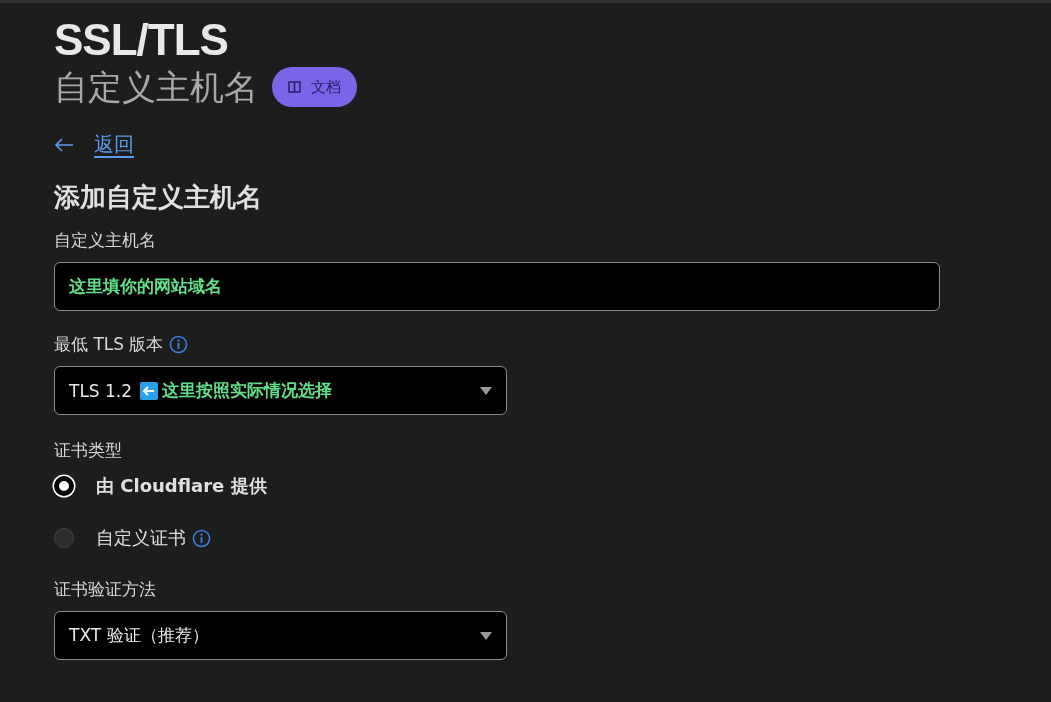 The width and height of the screenshot is (1051, 702). I want to click on page-title: SSL/TLS, so click(141, 40).